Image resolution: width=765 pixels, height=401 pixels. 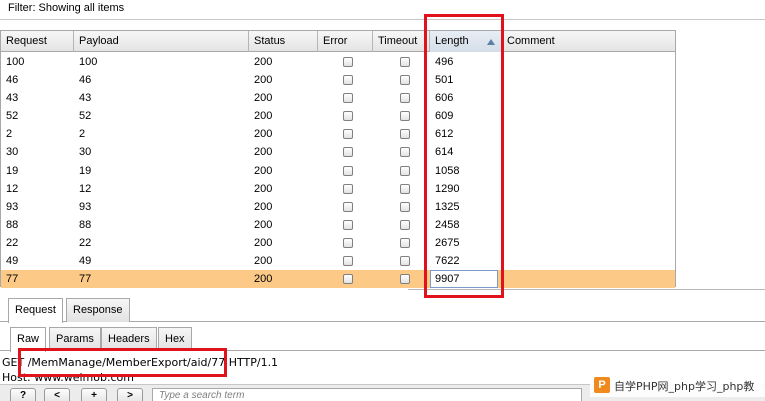 I want to click on payload-cell: 88, so click(x=85, y=224).